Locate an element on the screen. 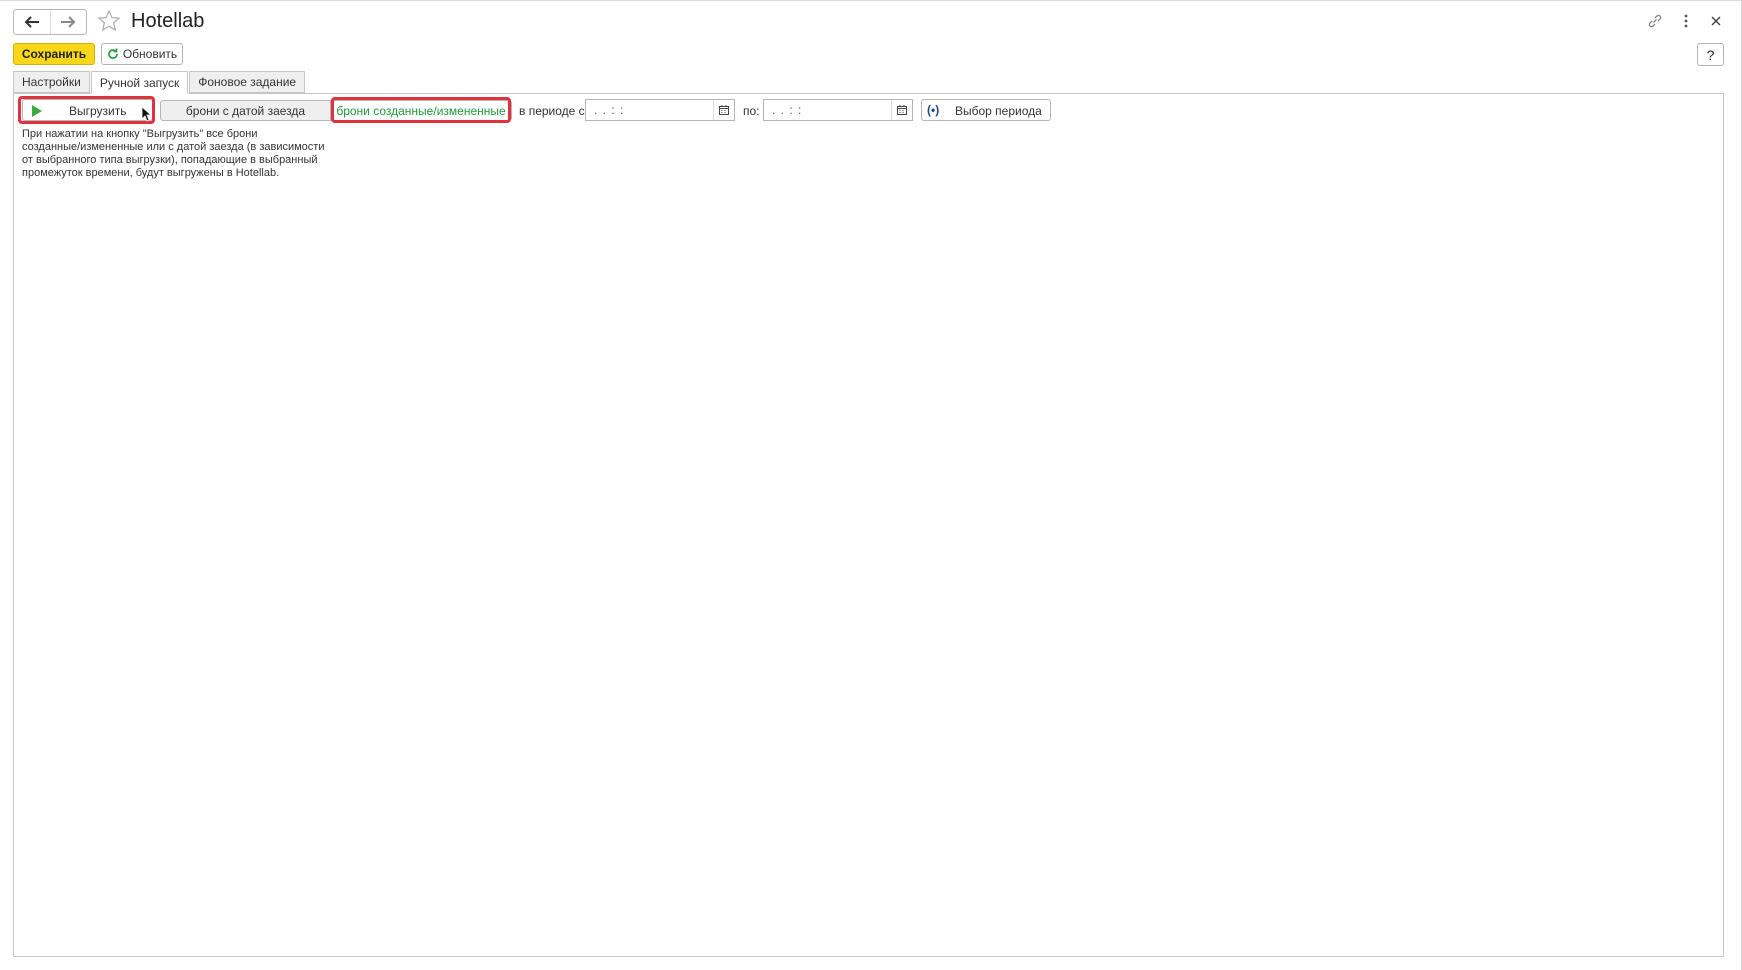  tab-bar: Настройки Ручной запуск Фоновое задание is located at coordinates (159, 82).